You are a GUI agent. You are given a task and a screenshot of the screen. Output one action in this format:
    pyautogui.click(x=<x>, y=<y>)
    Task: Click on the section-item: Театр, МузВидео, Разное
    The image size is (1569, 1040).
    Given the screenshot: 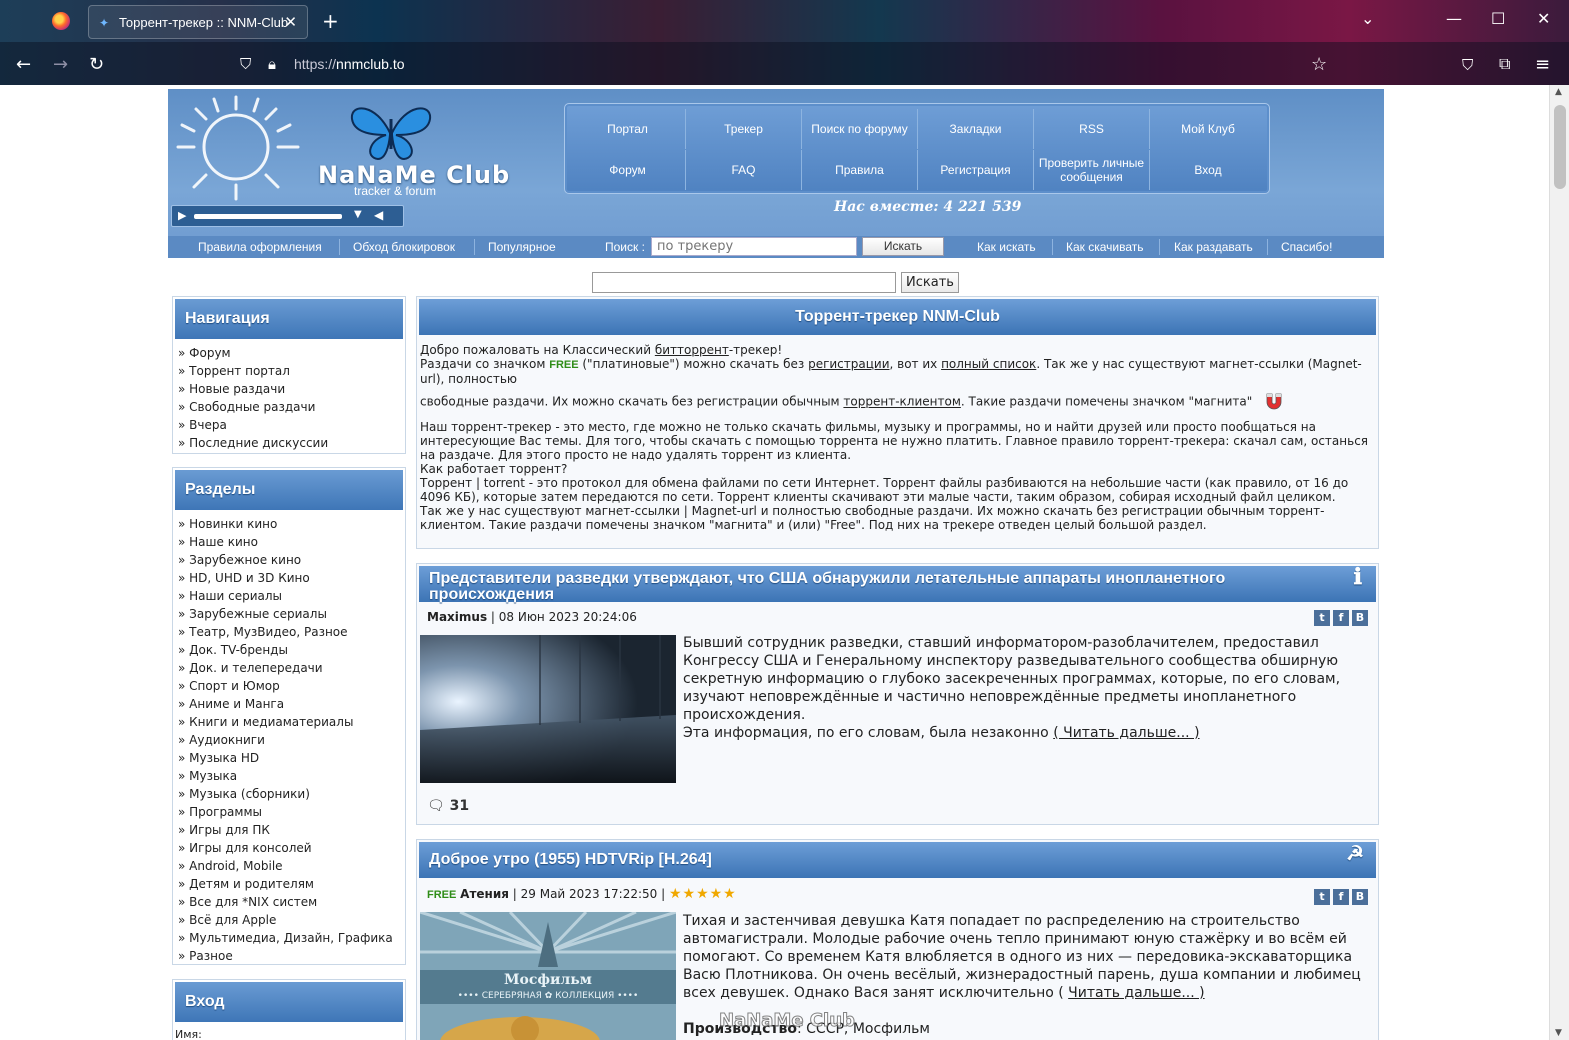 What is the action you would take?
    pyautogui.click(x=289, y=632)
    